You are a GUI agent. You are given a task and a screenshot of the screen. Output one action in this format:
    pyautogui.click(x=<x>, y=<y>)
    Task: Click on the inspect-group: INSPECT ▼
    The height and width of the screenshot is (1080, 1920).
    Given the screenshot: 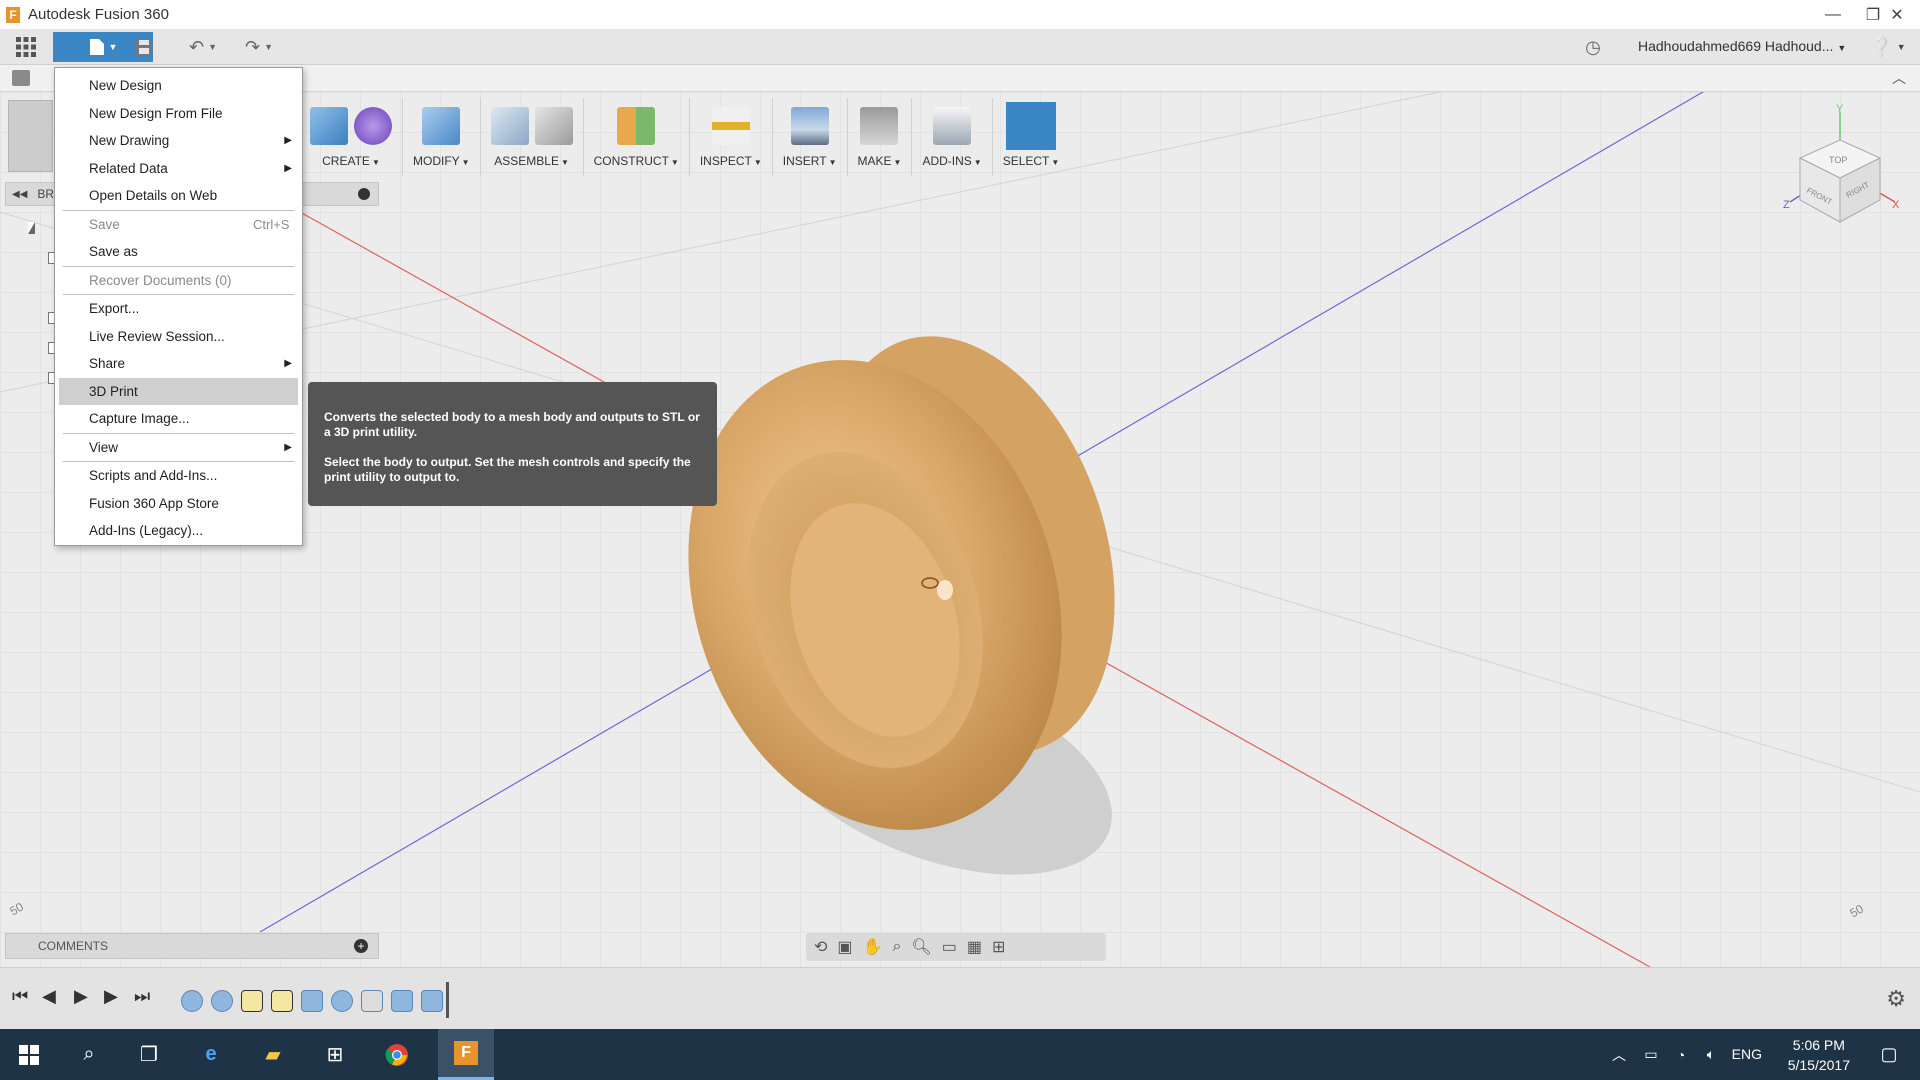 What is the action you would take?
    pyautogui.click(x=731, y=137)
    